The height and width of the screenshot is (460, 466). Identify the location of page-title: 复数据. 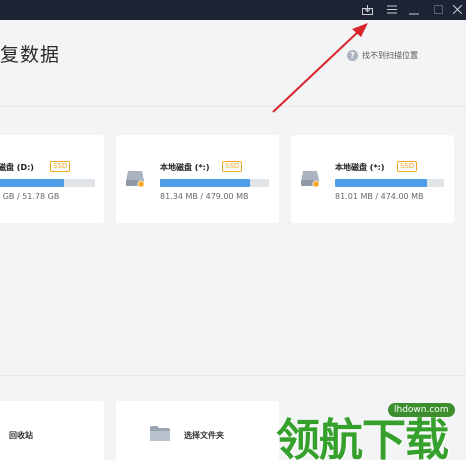
(30, 55).